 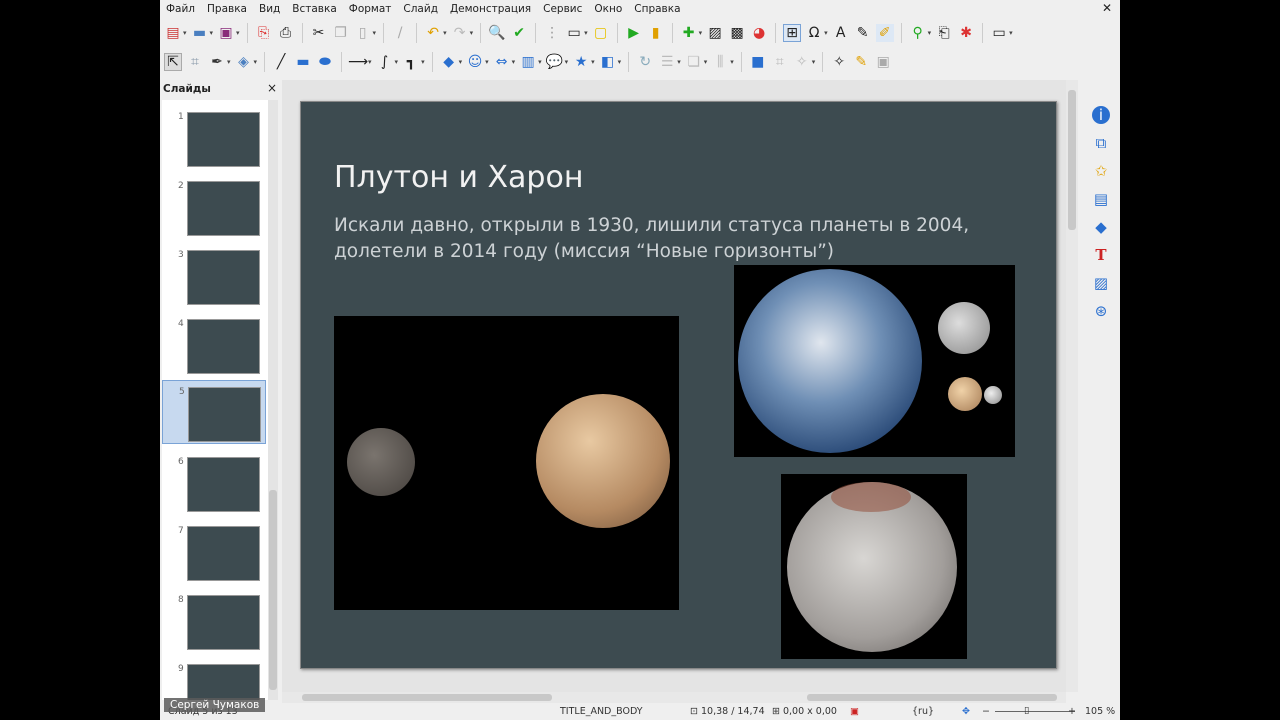 I want to click on master-slides-icon: ▤, so click(x=1101, y=199).